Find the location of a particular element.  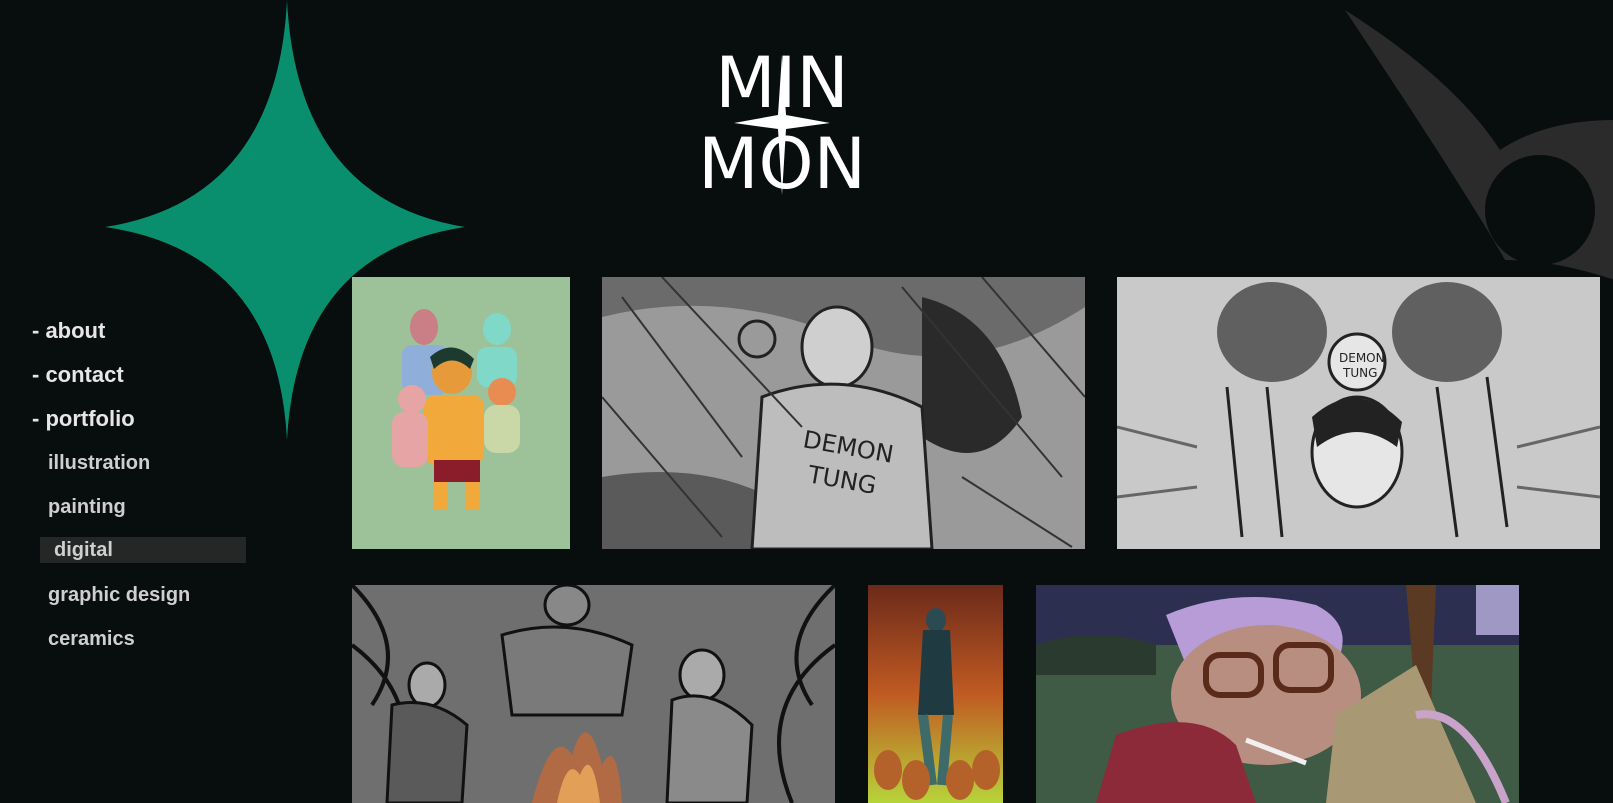

thumbnail-demon-tung-band-sketch: DEMON TUNG is located at coordinates (1358, 413).